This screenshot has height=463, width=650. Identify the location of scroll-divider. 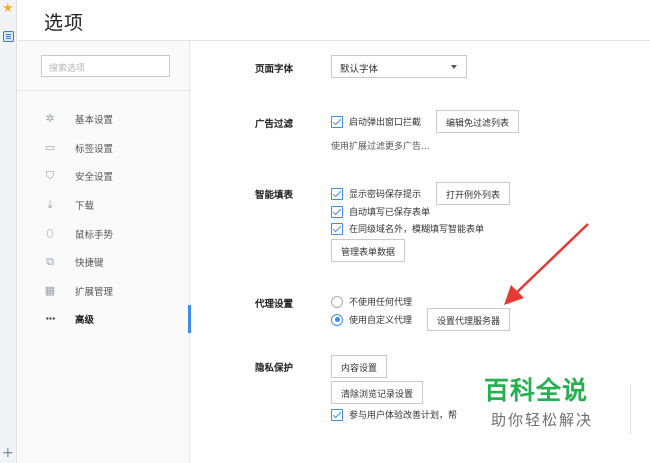
(630, 409).